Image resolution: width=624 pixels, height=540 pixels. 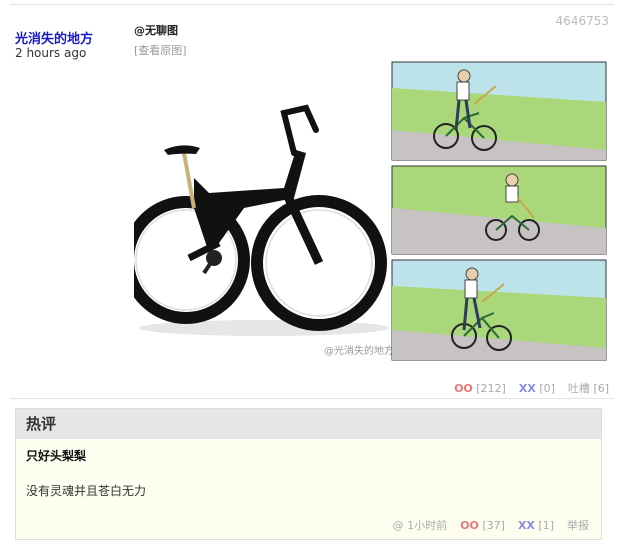 What do you see at coordinates (312, 398) in the screenshot?
I see `section-divider` at bounding box center [312, 398].